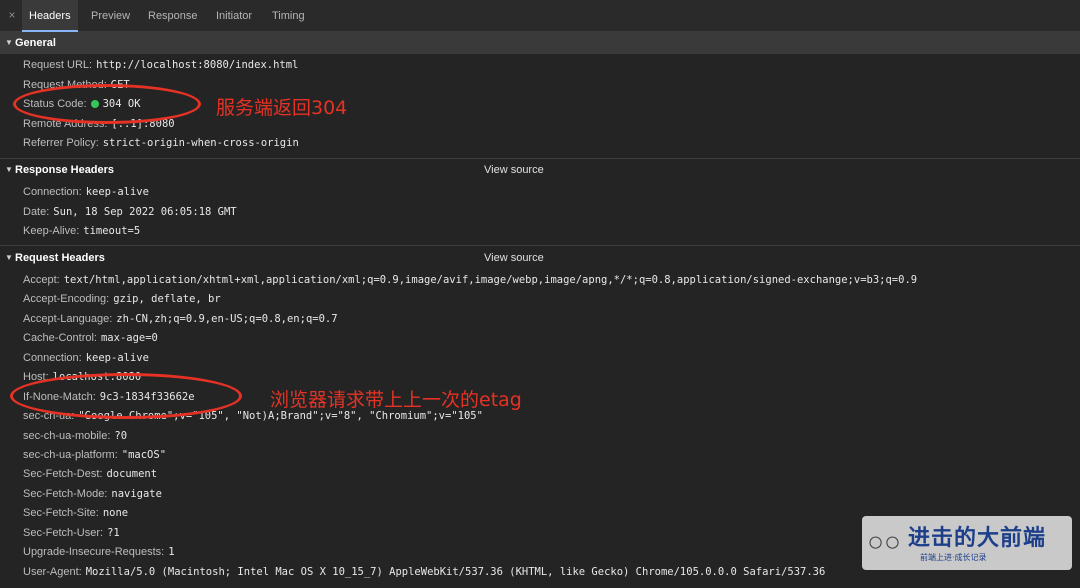  Describe the element at coordinates (50, 16) in the screenshot. I see `tab-headers: Headers` at that location.